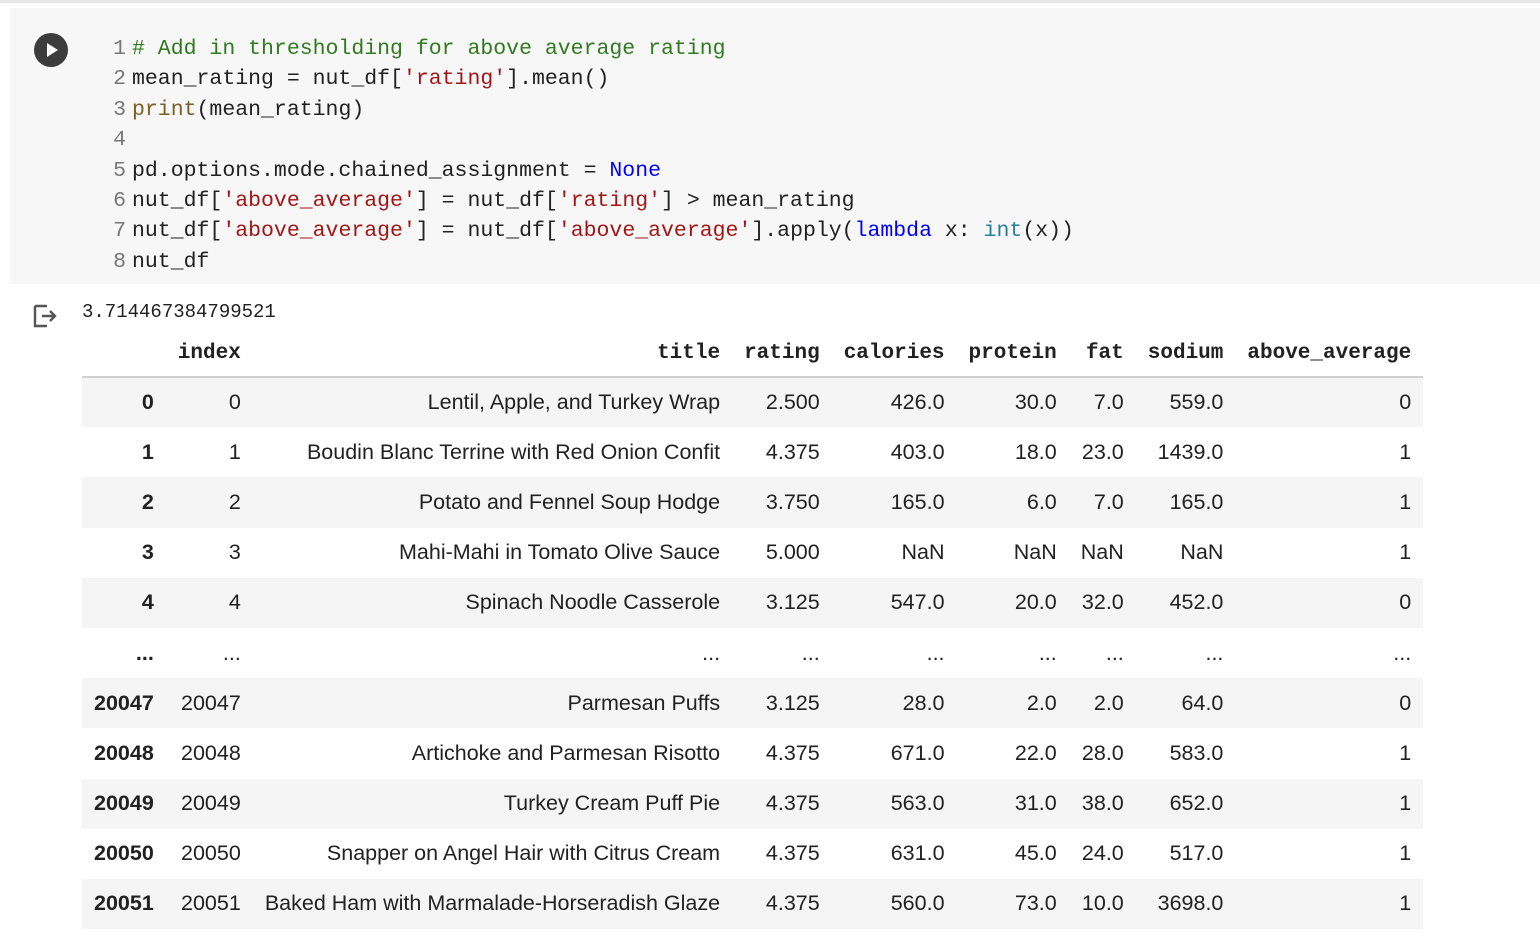  What do you see at coordinates (1196, 402) in the screenshot?
I see `table-cell: 559.0` at bounding box center [1196, 402].